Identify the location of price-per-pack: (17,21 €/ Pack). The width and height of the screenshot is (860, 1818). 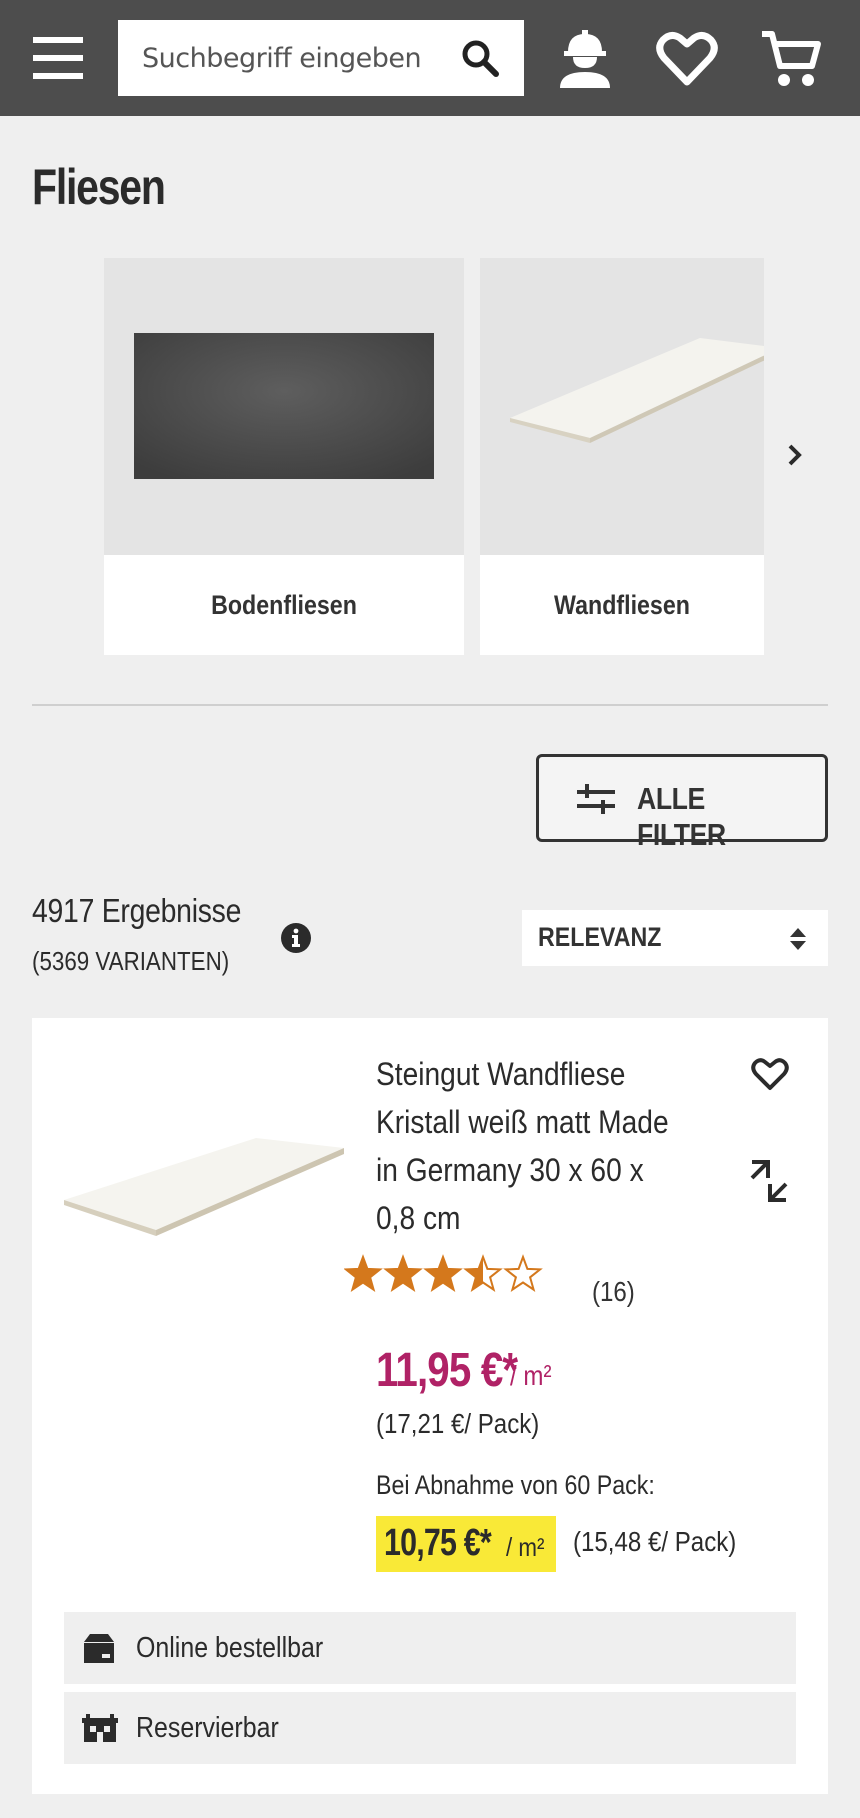
(458, 1423).